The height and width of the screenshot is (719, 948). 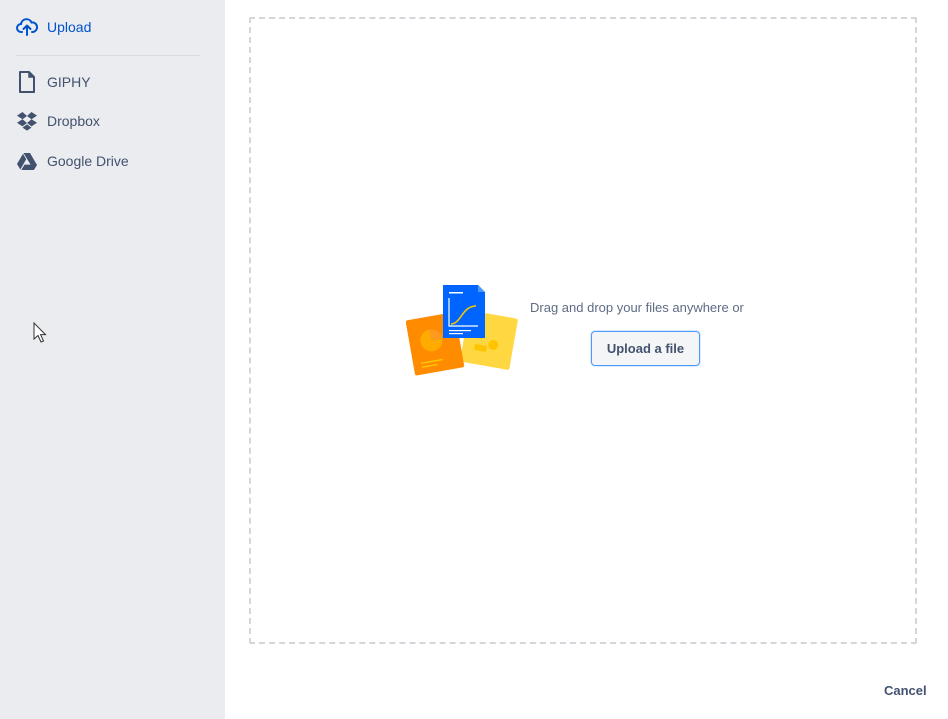 I want to click on cancel-button: Cancel, so click(x=905, y=690).